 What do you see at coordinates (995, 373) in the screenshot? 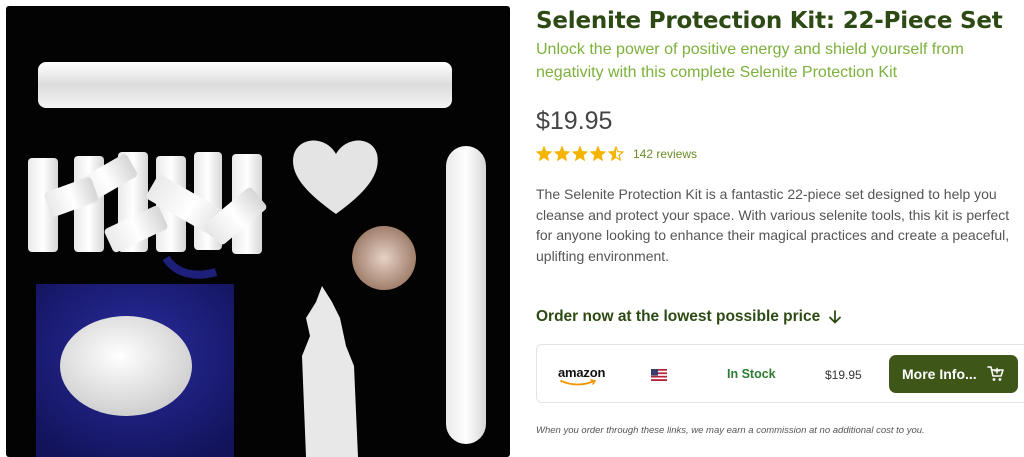
I see `cart-icon` at bounding box center [995, 373].